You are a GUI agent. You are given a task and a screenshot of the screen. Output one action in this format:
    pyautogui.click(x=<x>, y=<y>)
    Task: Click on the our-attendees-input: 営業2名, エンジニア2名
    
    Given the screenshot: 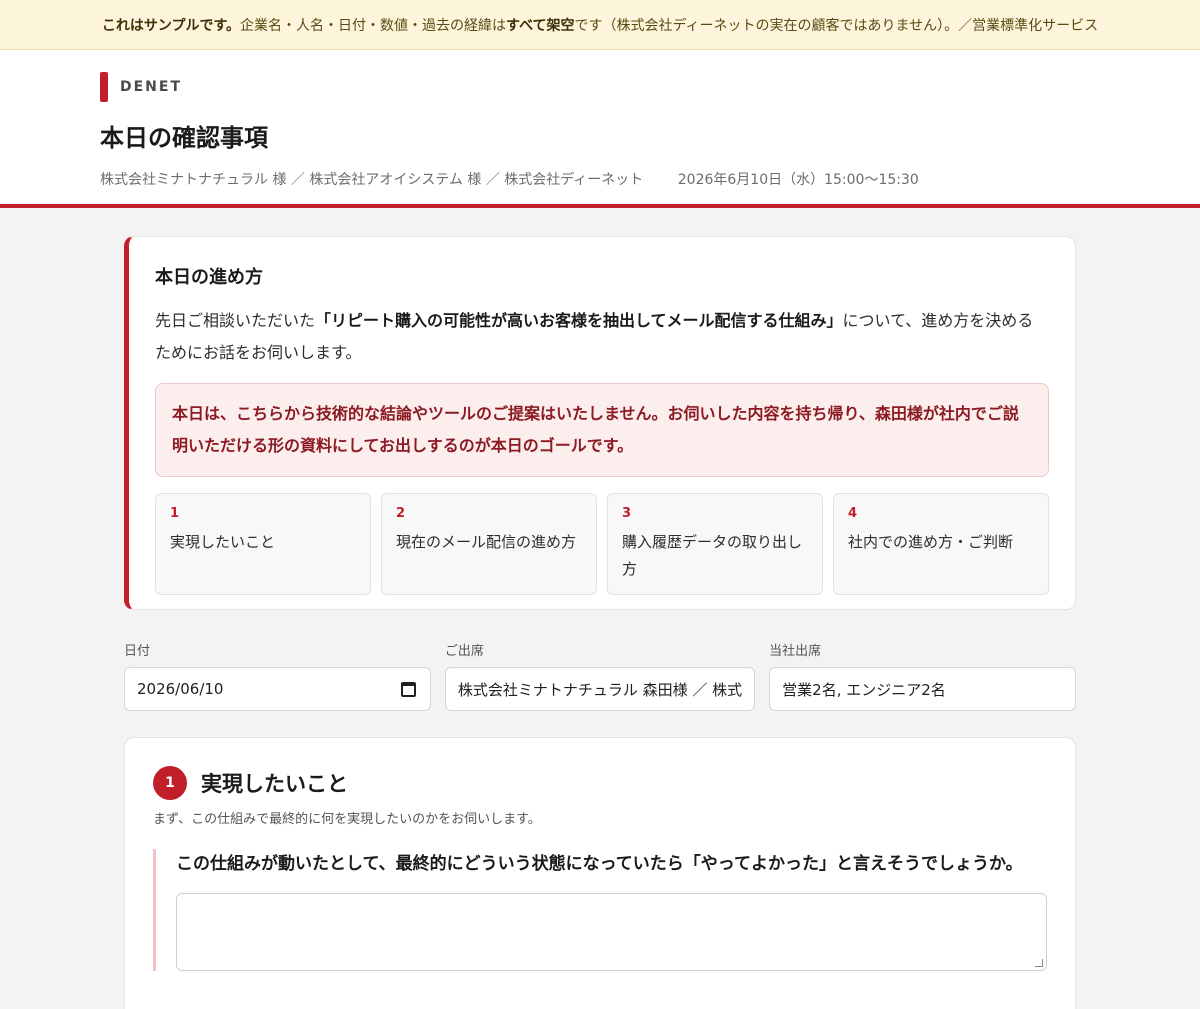 What is the action you would take?
    pyautogui.click(x=922, y=689)
    